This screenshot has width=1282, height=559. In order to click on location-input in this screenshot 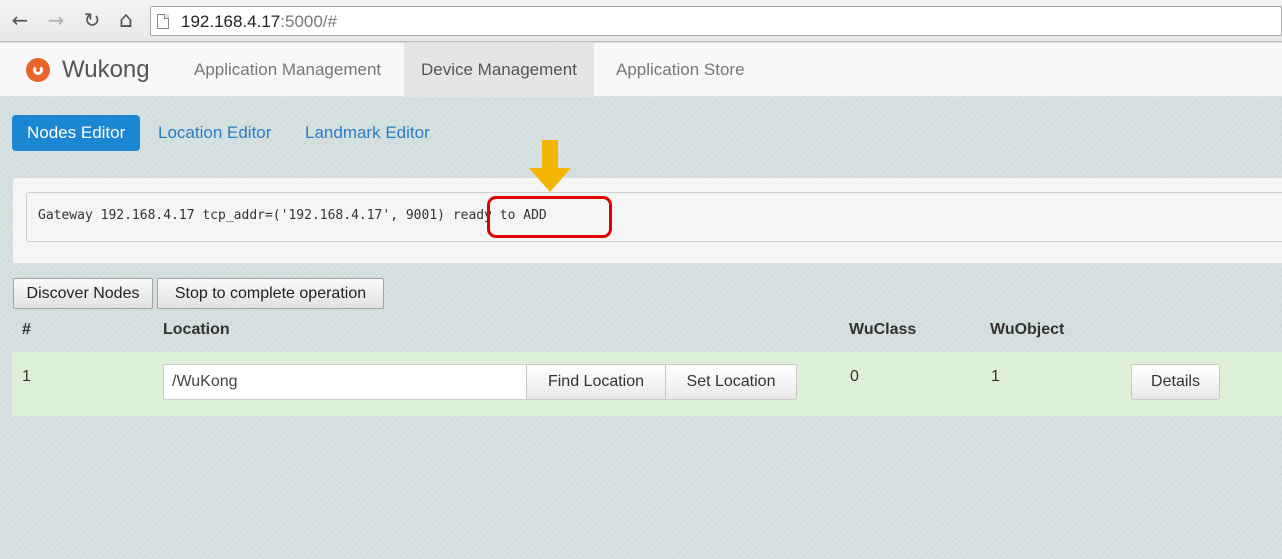, I will do `click(345, 382)`.